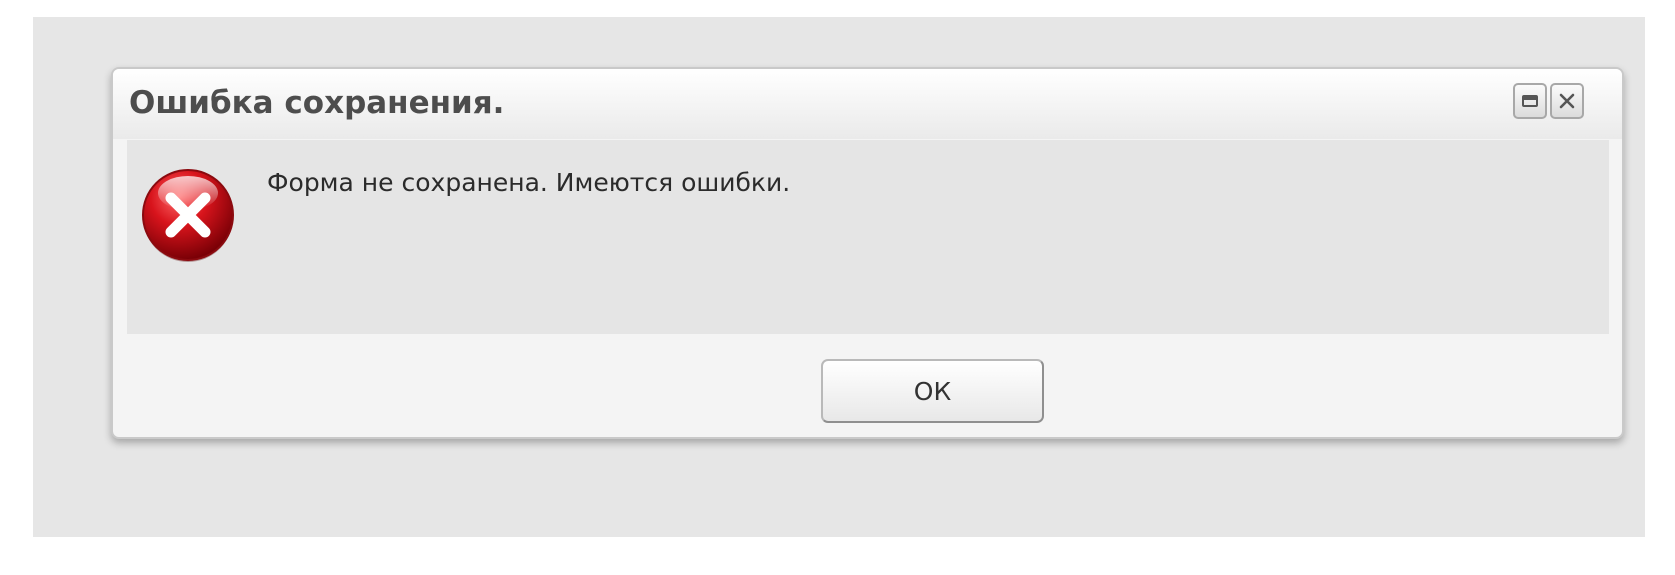 The image size is (1675, 575). What do you see at coordinates (529, 182) in the screenshot?
I see `error-message: Форма не сохранена. Имеются ошибки.` at bounding box center [529, 182].